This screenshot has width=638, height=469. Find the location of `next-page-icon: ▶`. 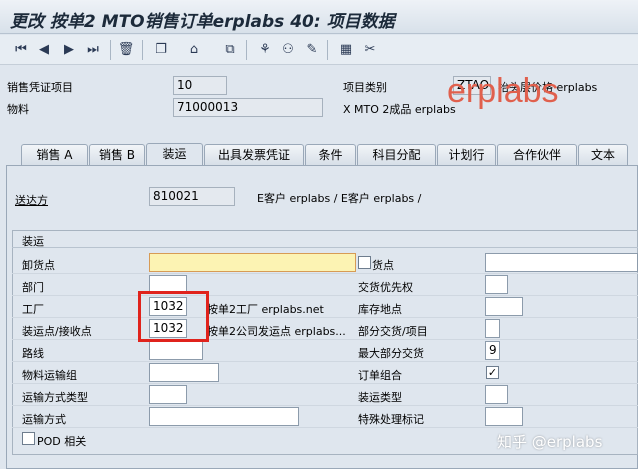

next-page-icon: ▶ is located at coordinates (69, 50).